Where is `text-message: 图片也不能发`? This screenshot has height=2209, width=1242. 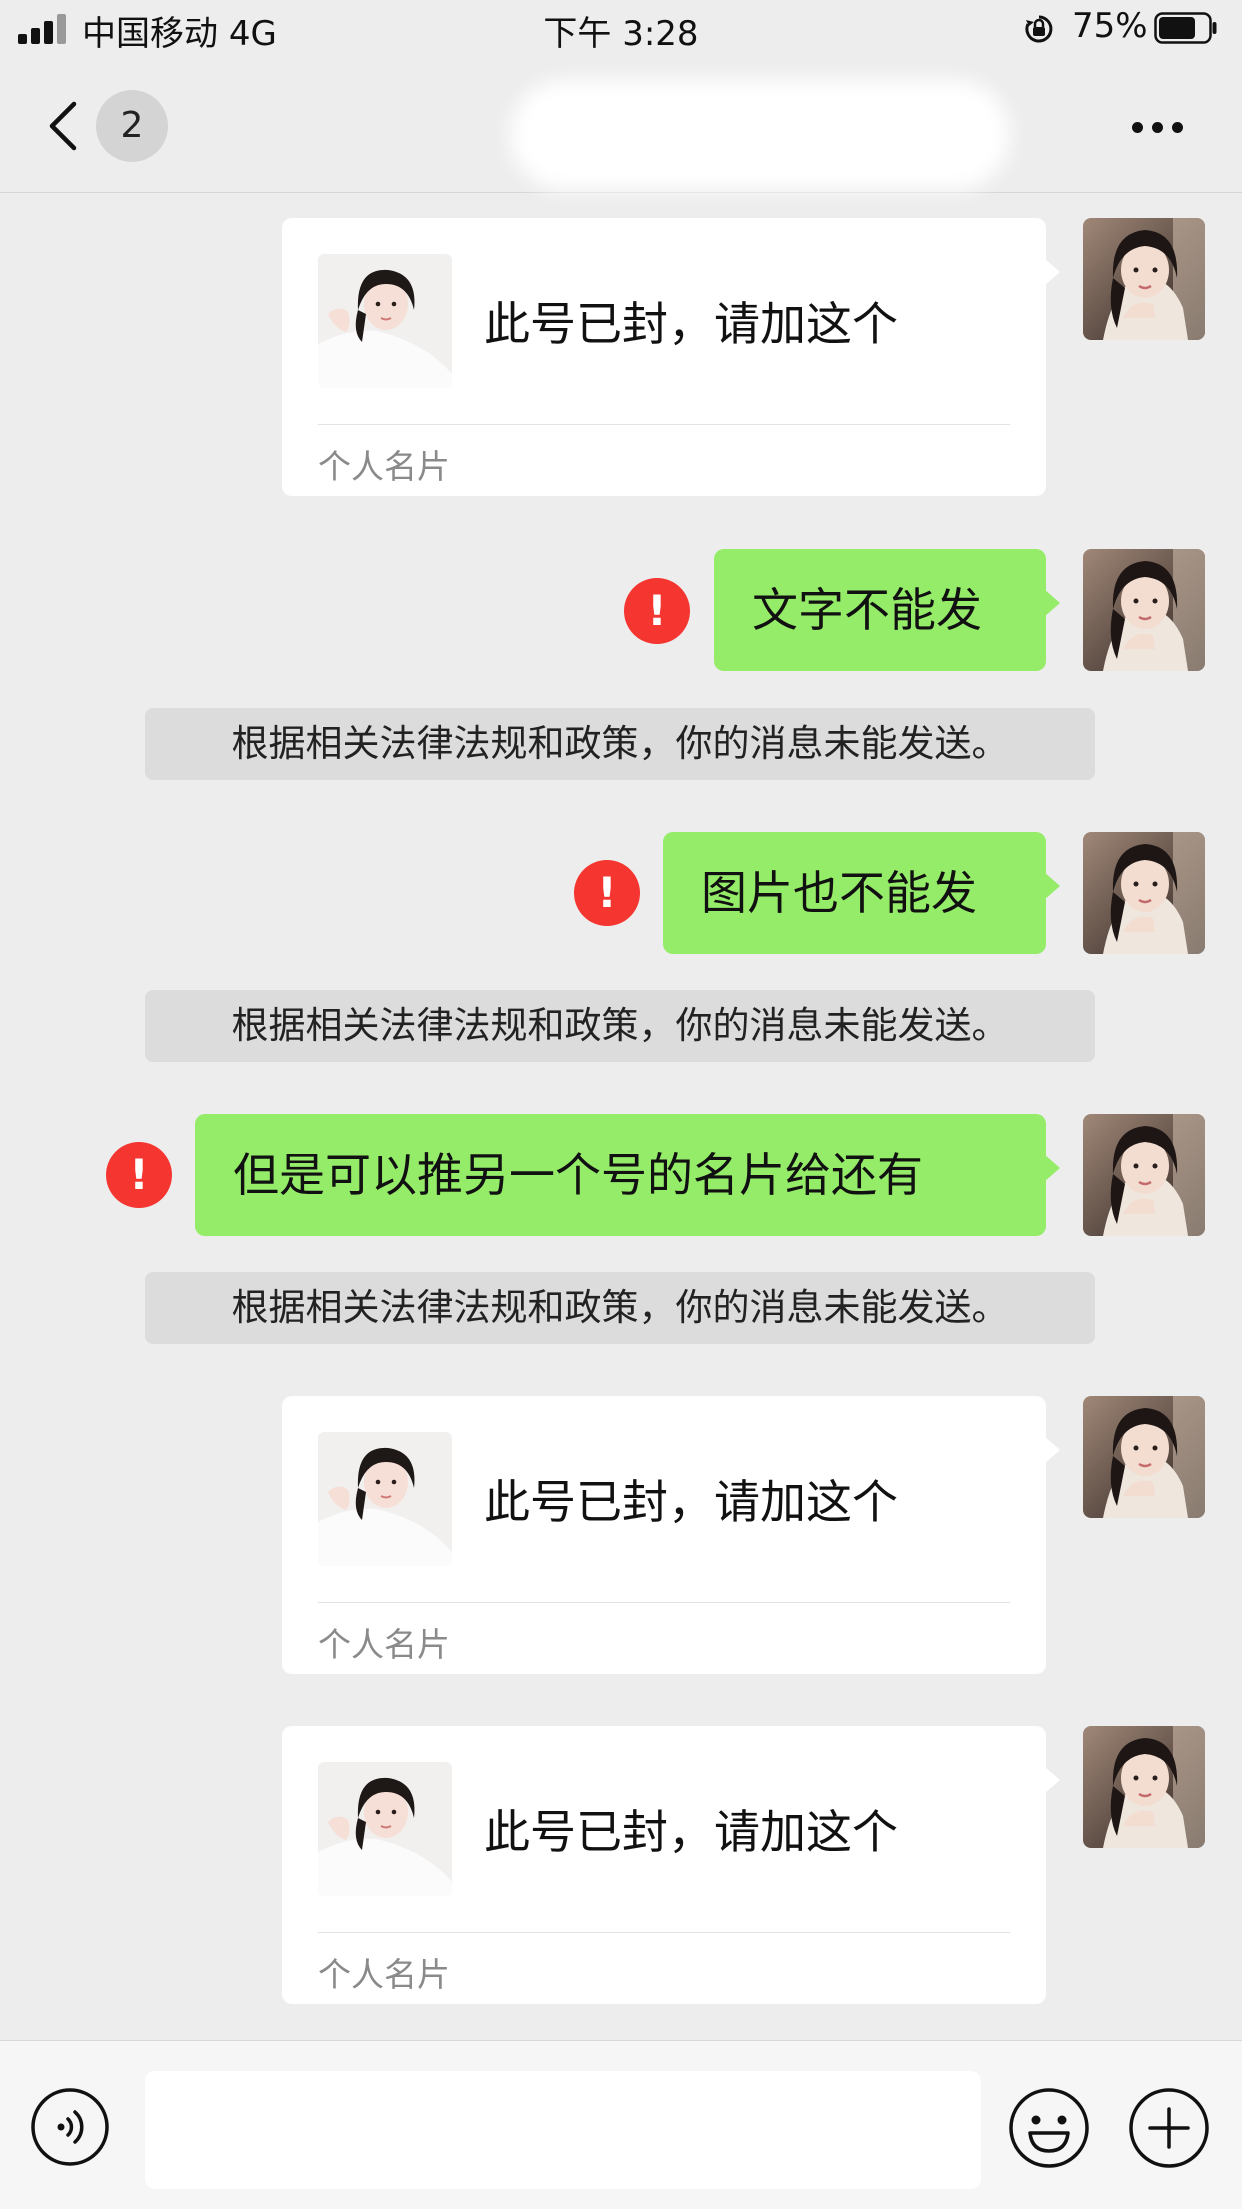 text-message: 图片也不能发 is located at coordinates (861, 893).